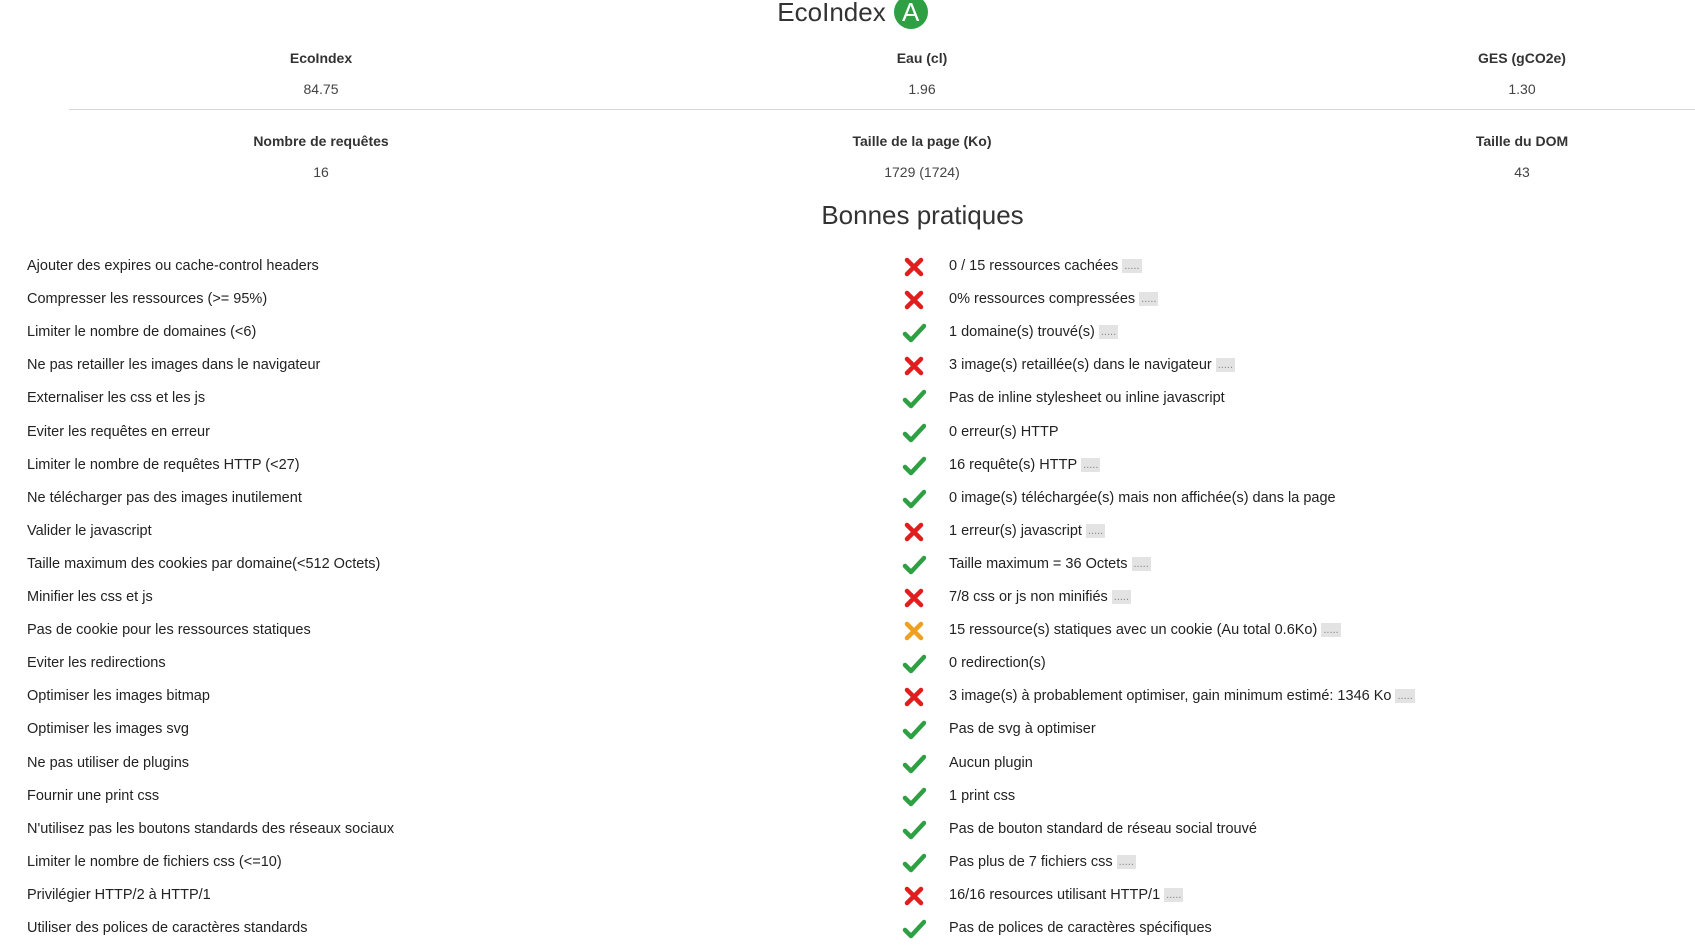  What do you see at coordinates (89, 530) in the screenshot?
I see `practice-label: Valider le javascript` at bounding box center [89, 530].